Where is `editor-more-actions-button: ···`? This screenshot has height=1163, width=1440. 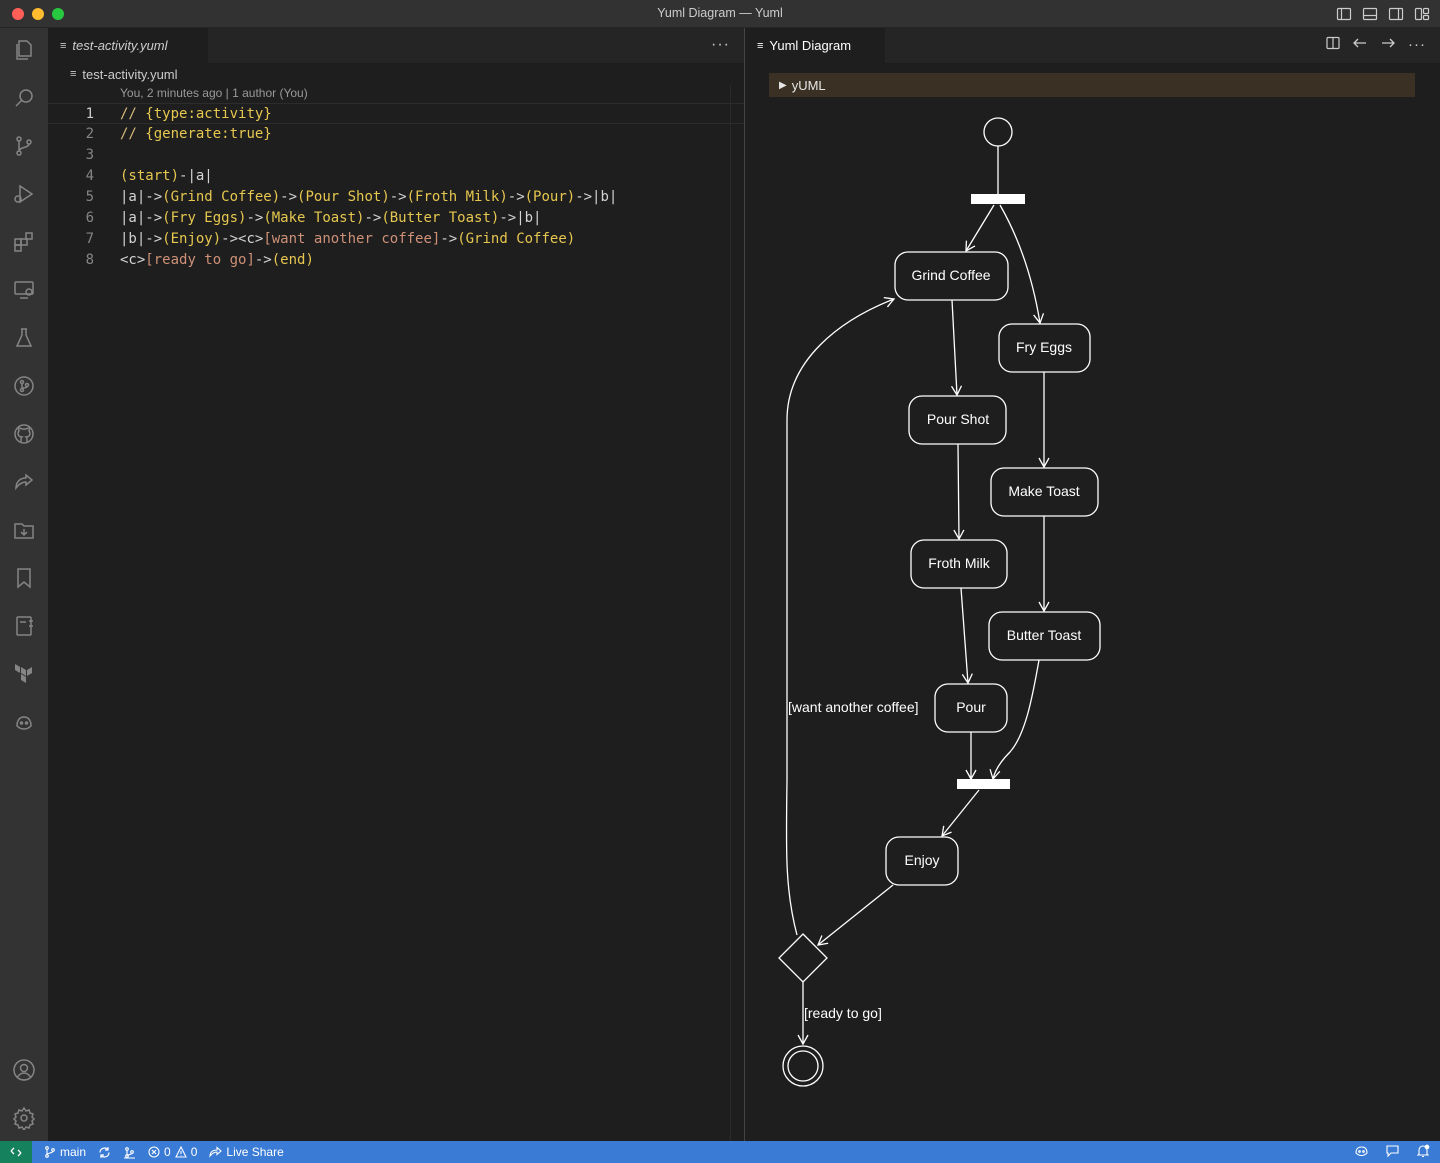
editor-more-actions-button: ··· is located at coordinates (720, 45).